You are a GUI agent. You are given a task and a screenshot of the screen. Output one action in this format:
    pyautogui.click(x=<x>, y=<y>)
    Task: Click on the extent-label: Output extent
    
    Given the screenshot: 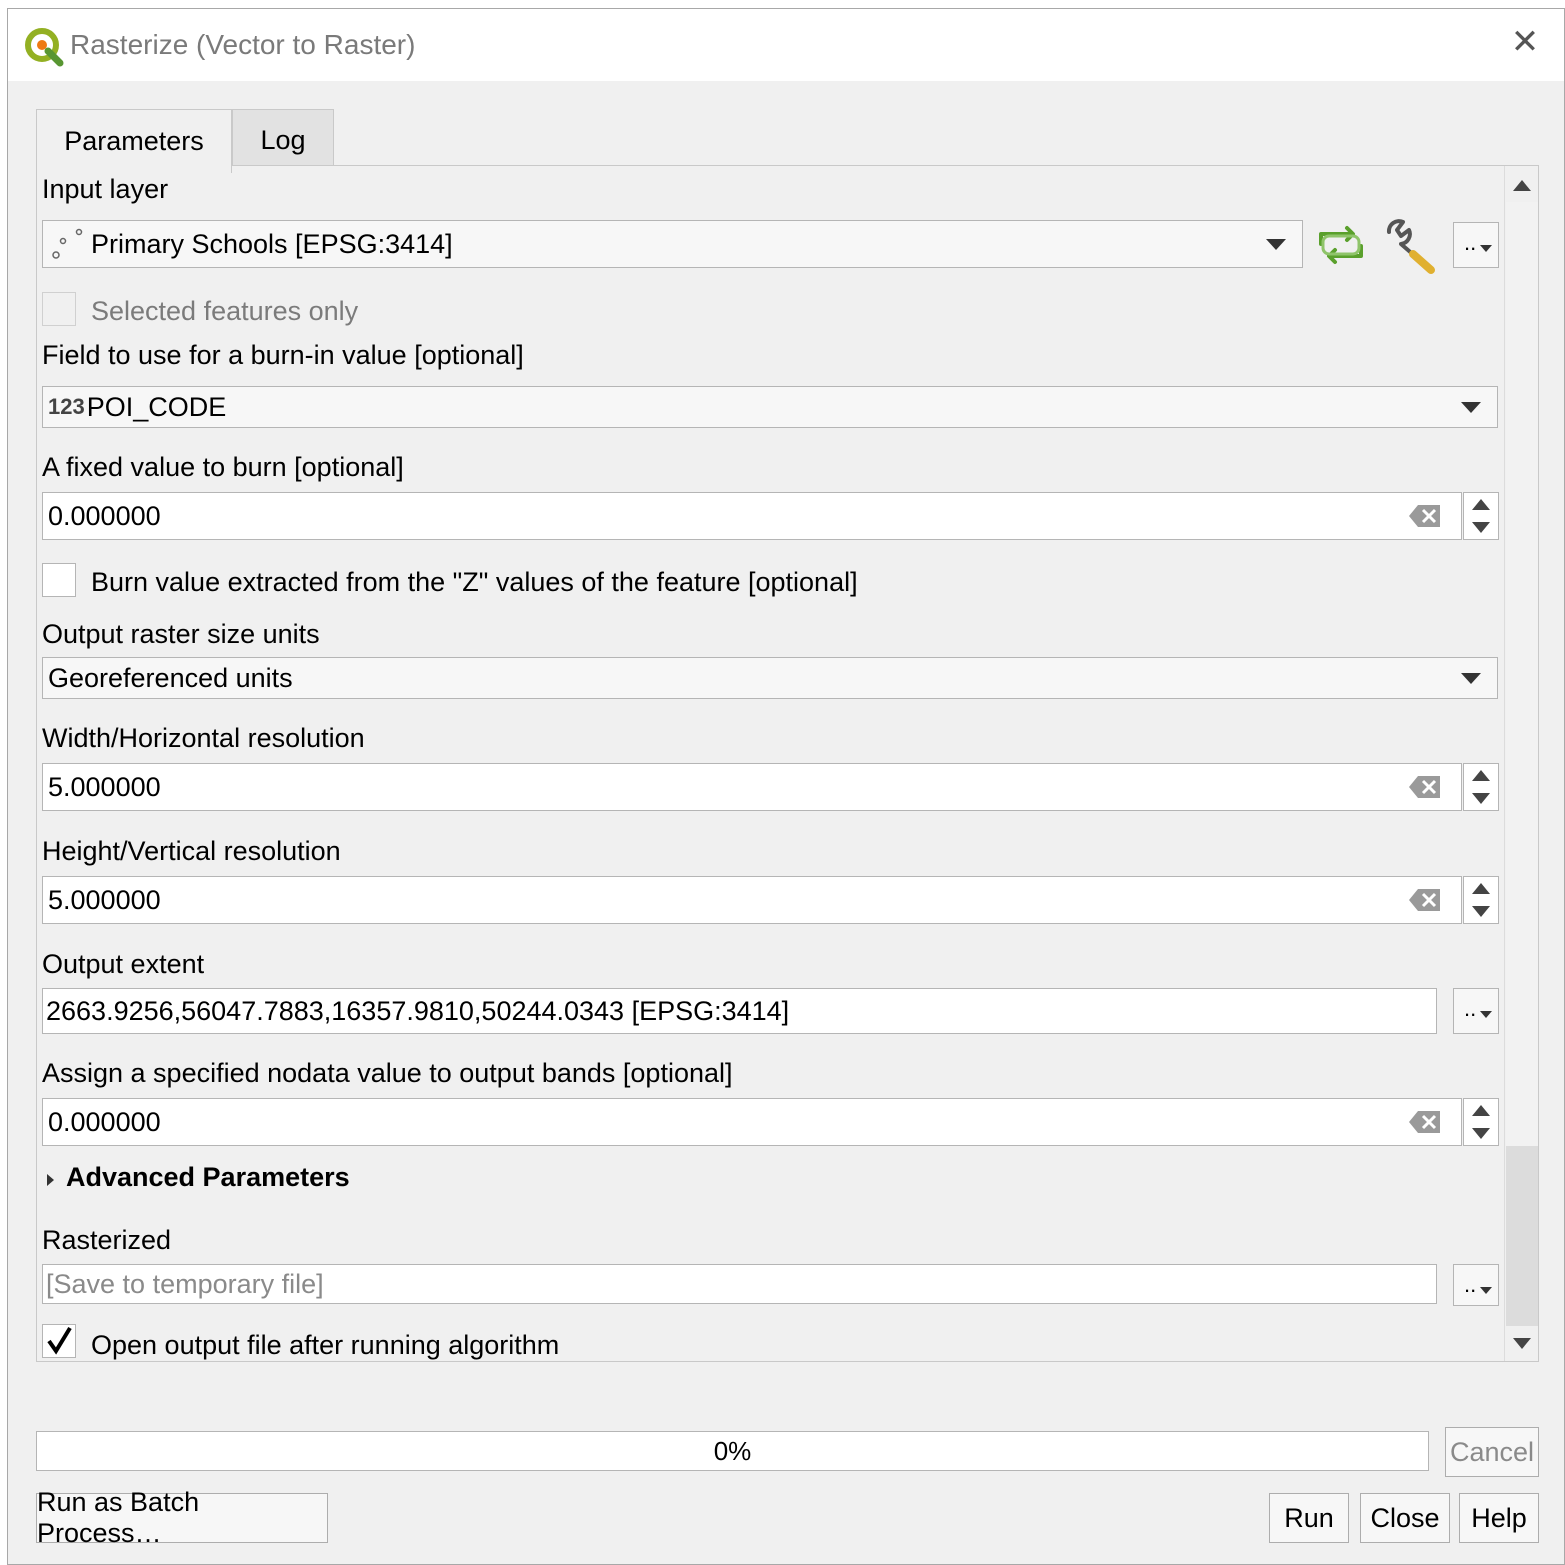 What is the action you would take?
    pyautogui.click(x=123, y=964)
    